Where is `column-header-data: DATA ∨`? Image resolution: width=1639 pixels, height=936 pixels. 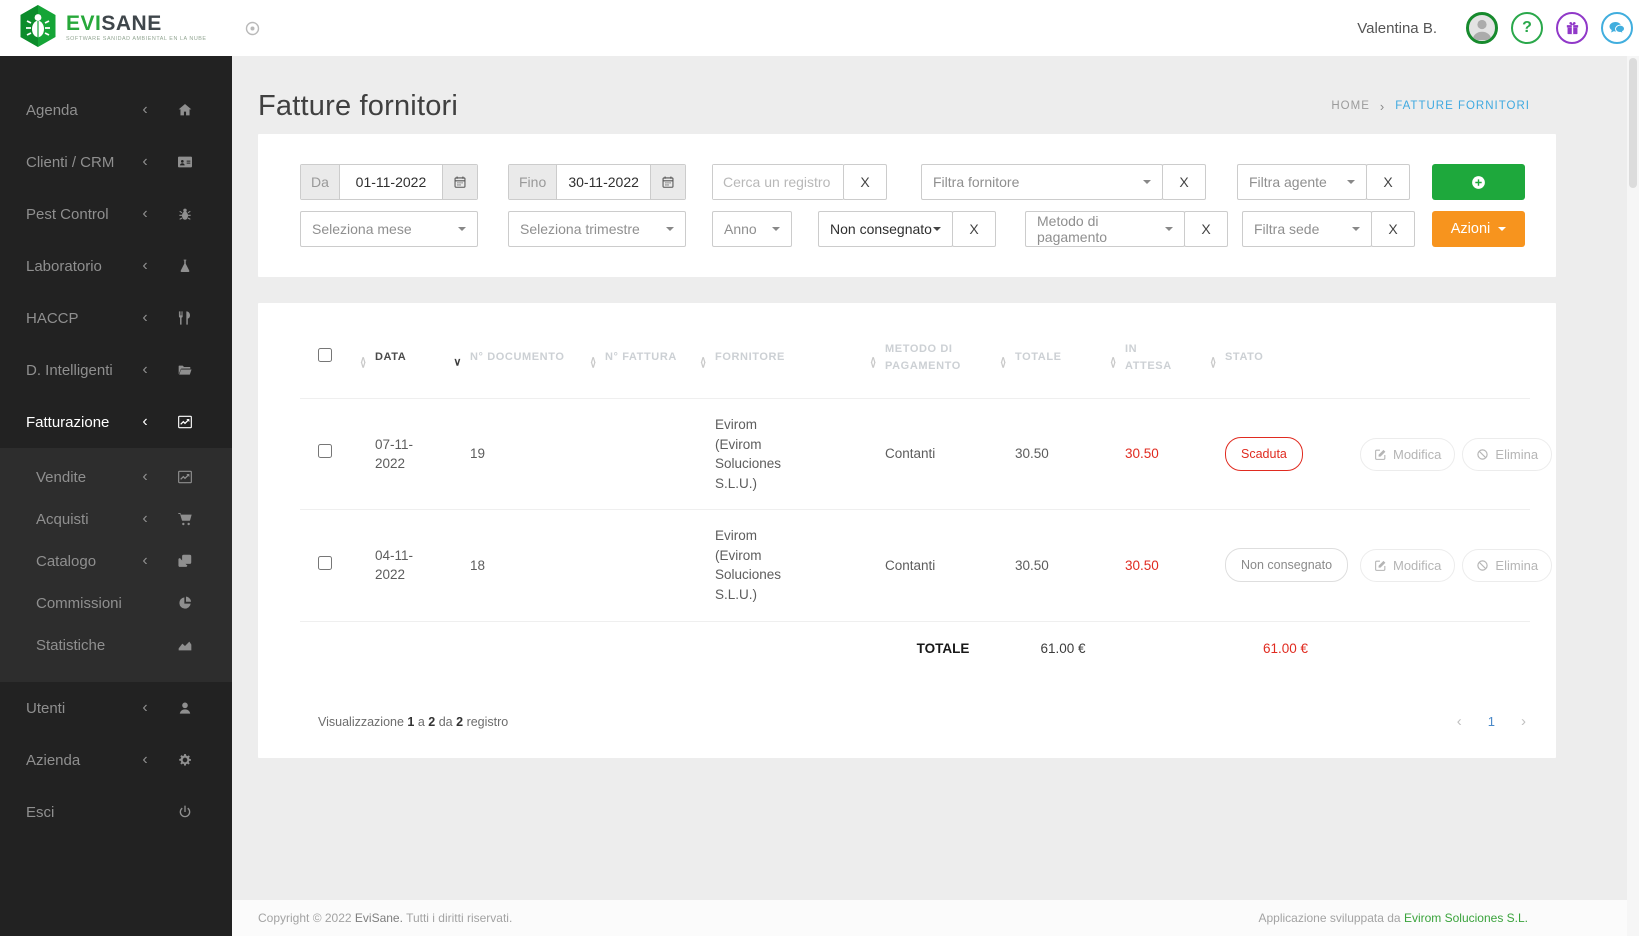
column-header-data: DATA ∨ is located at coordinates (422, 363).